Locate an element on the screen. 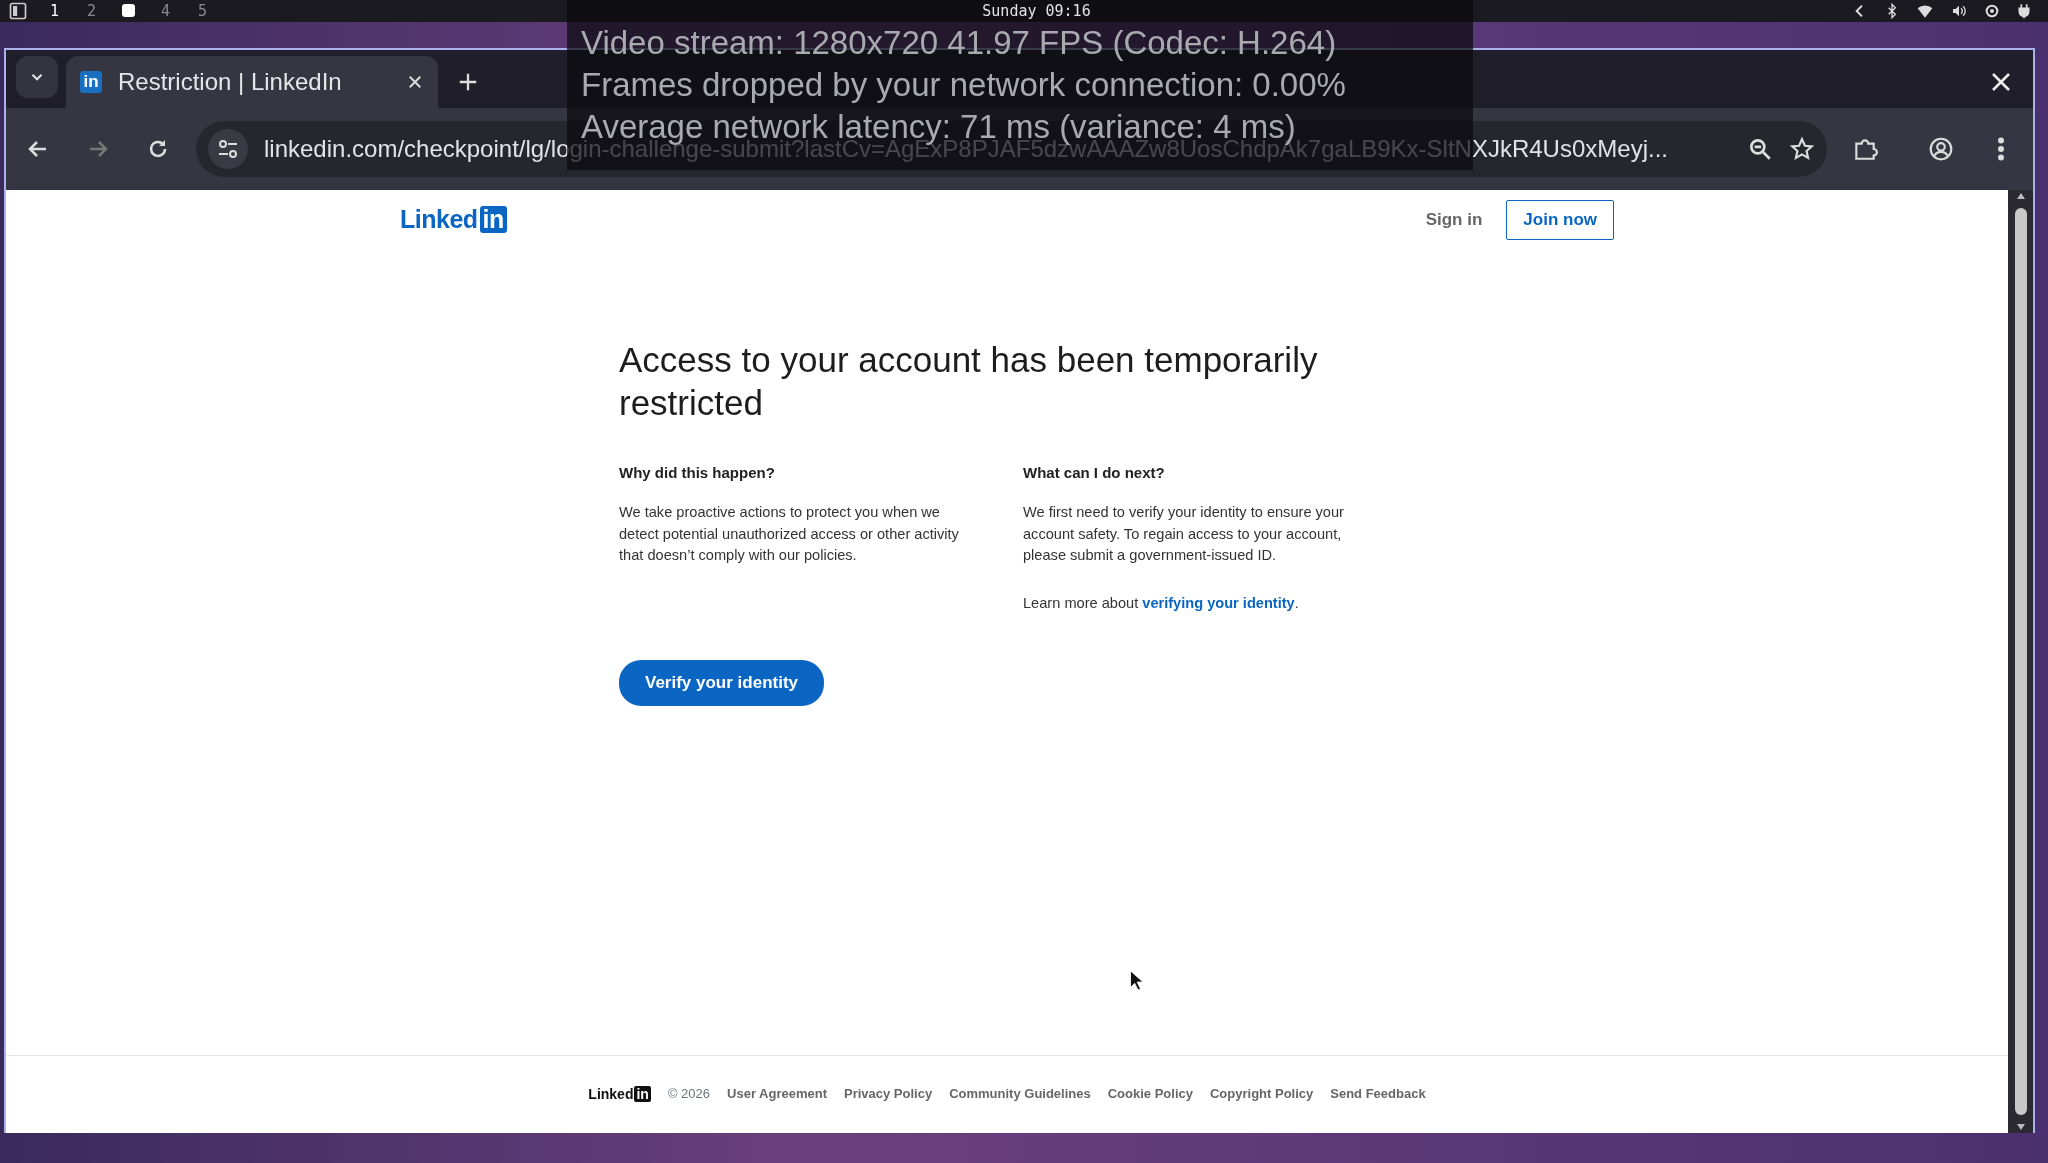 Image resolution: width=2048 pixels, height=1163 pixels. volume-icon is located at coordinates (1959, 11).